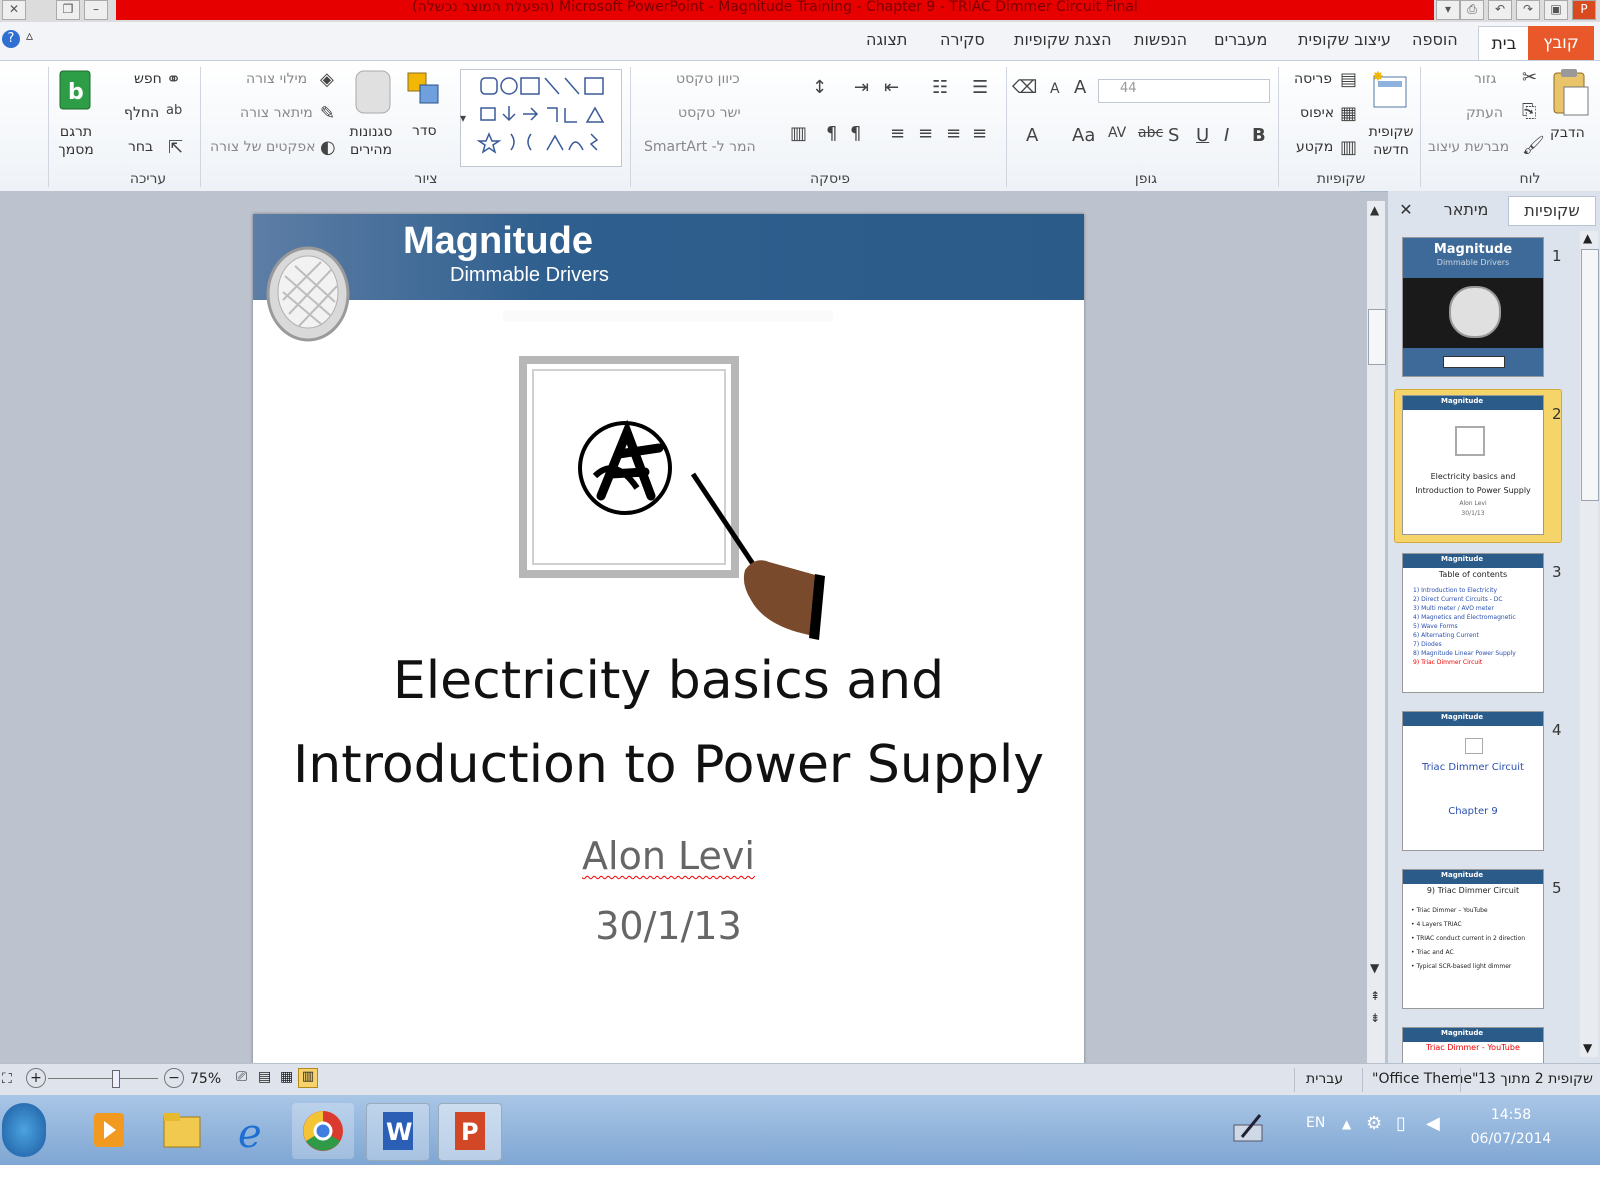 The width and height of the screenshot is (1600, 1200). Describe the element at coordinates (1390, 93) in the screenshot. I see `new-slide-icon: ✸` at that location.